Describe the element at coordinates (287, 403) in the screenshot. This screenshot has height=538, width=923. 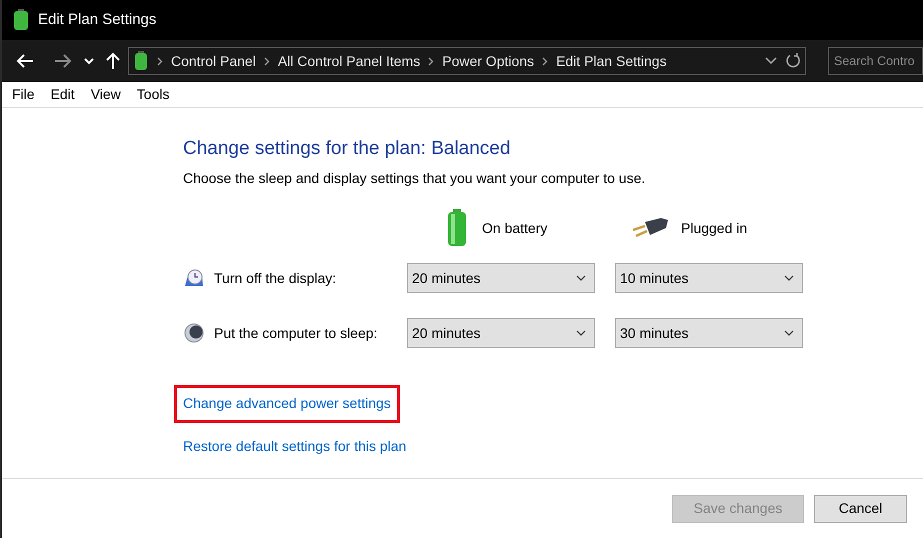
I see `link: Change advanced power settings` at that location.